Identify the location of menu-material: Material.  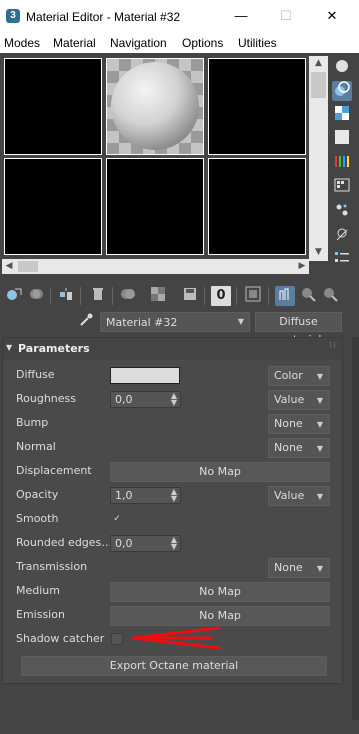
(74, 43).